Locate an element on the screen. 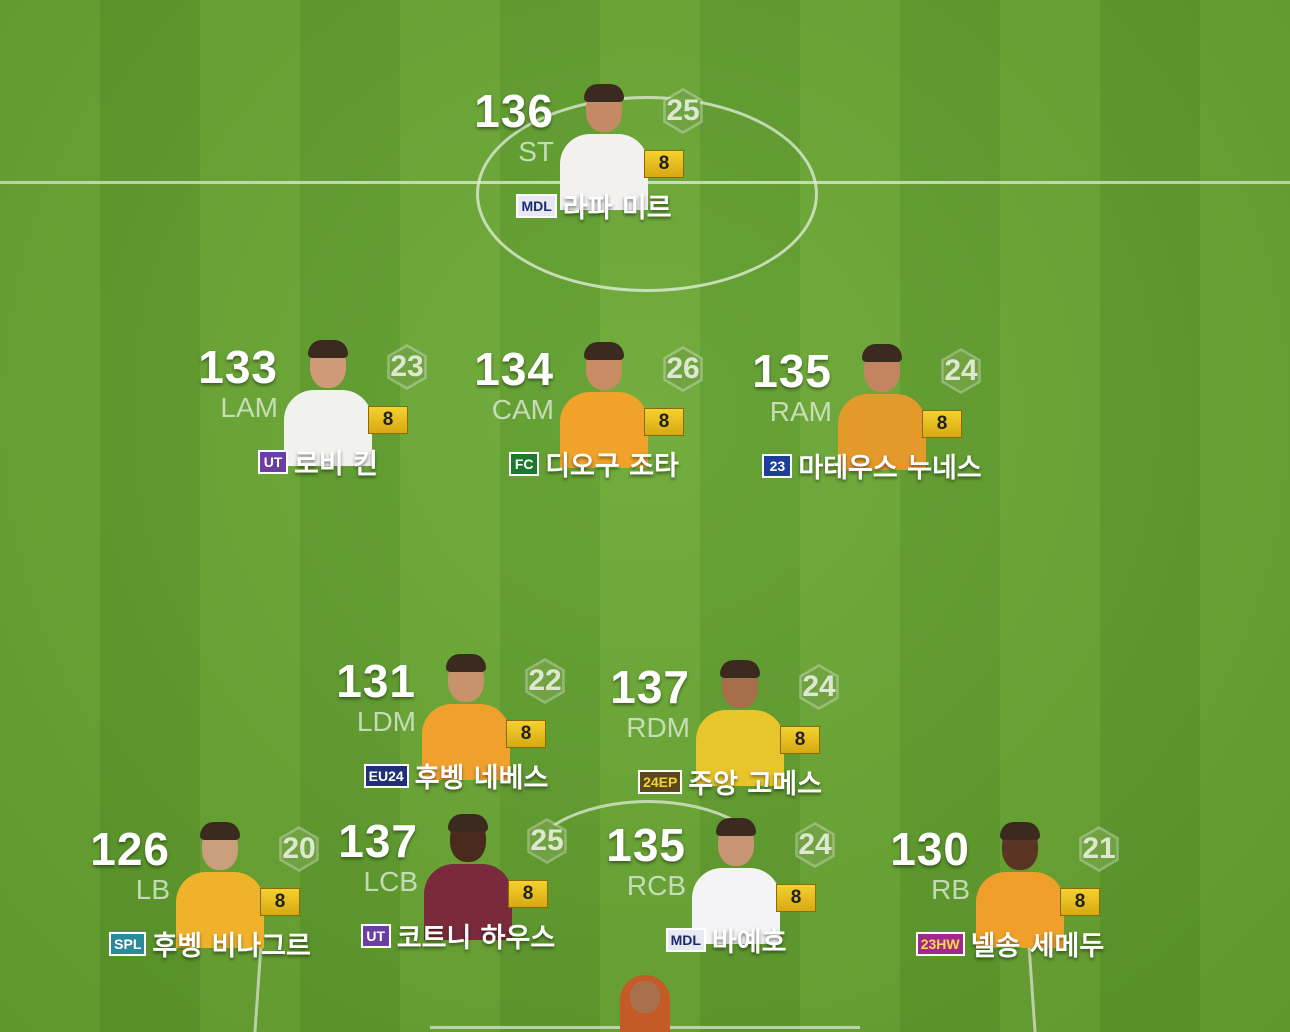  player-name: 바예호 is located at coordinates (749, 942).